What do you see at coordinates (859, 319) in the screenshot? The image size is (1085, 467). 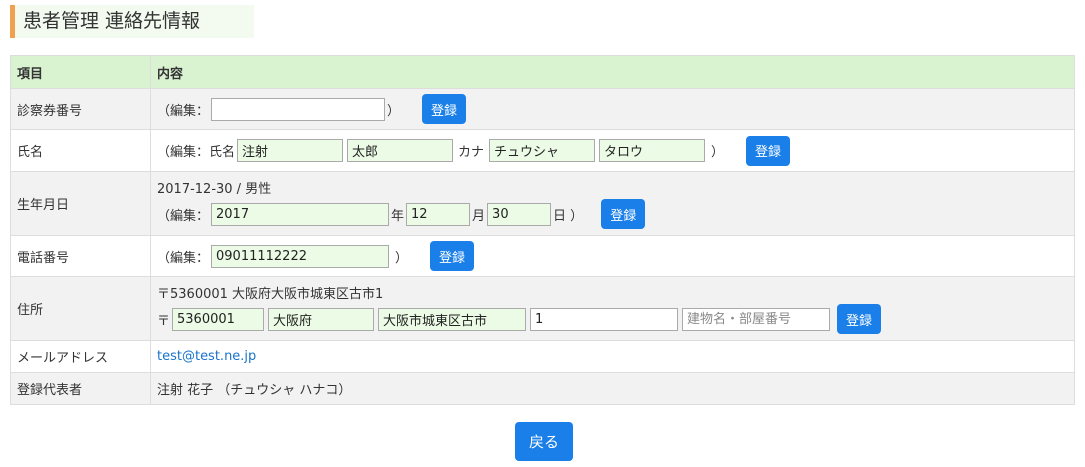 I see `register-address-button: 登録` at bounding box center [859, 319].